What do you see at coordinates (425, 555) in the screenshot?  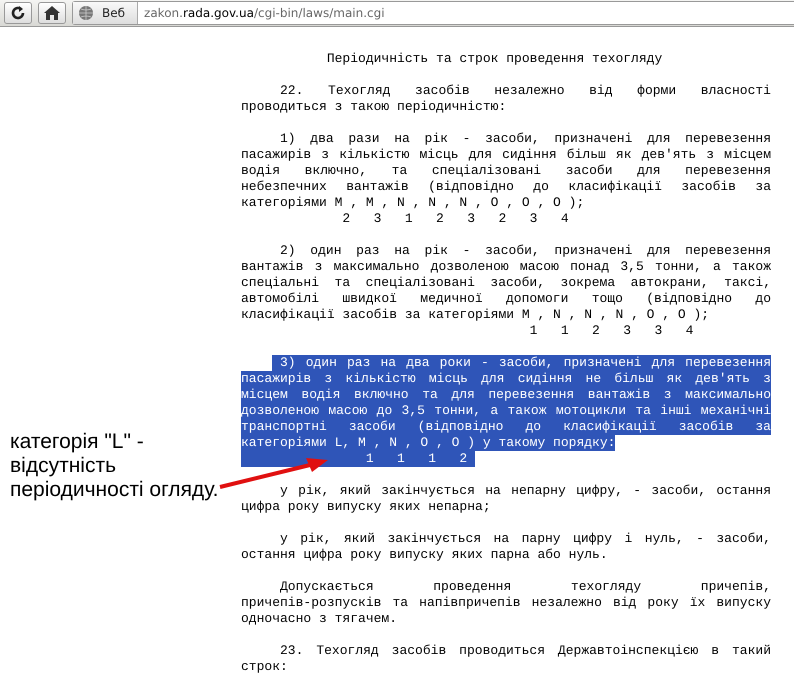 I see `text-line: остання цифра року випуску яких парна або нуль.` at bounding box center [425, 555].